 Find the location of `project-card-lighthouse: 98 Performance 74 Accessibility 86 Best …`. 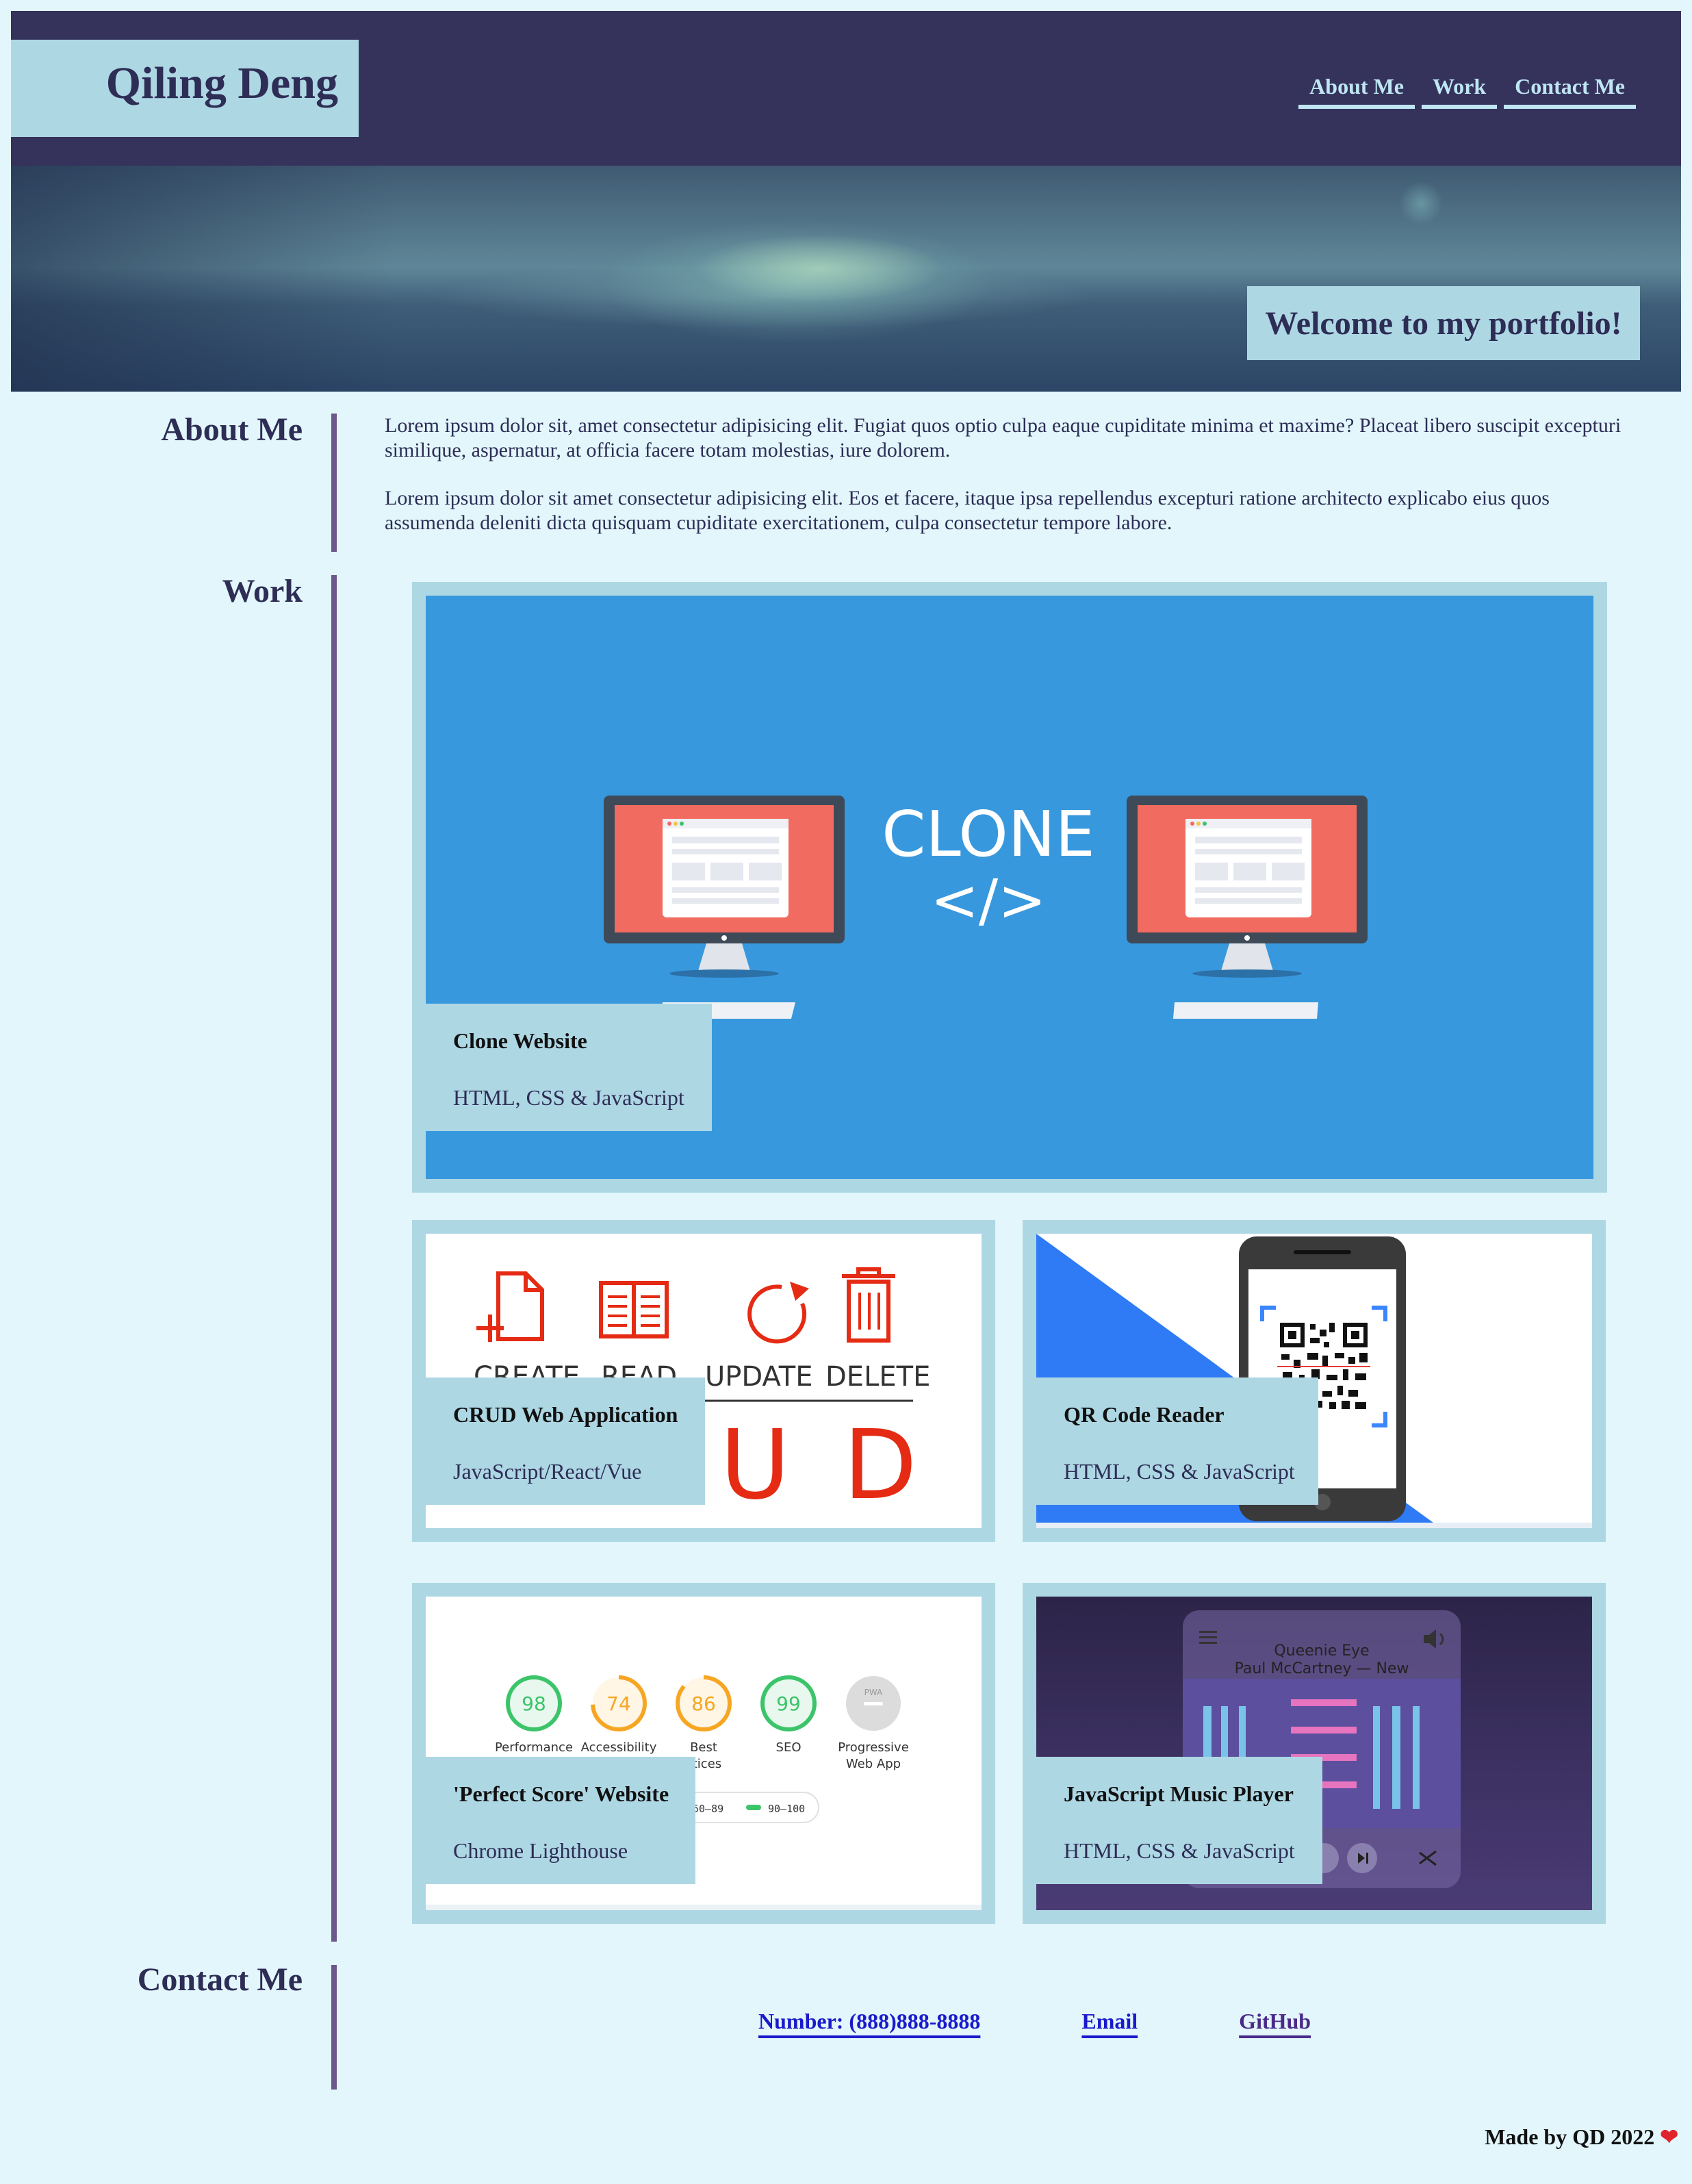

project-card-lighthouse: 98 Performance 74 Accessibility 86 Best … is located at coordinates (704, 1753).